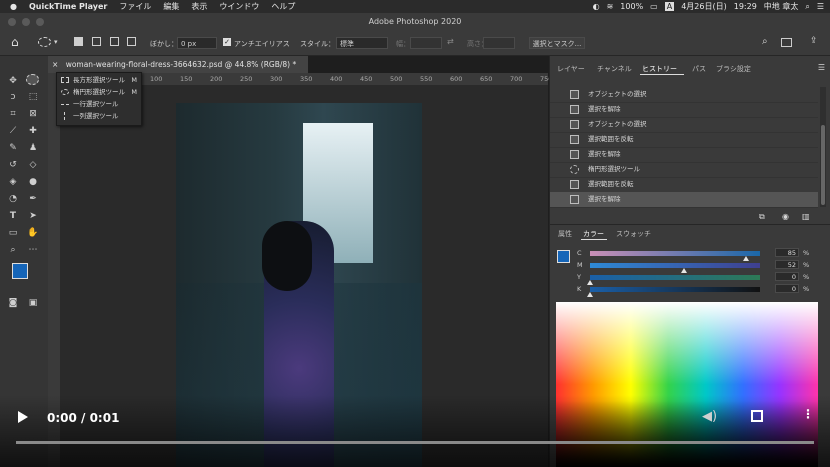 This screenshot has width=830, height=467. I want to click on tab-color: カラー, so click(593, 234).